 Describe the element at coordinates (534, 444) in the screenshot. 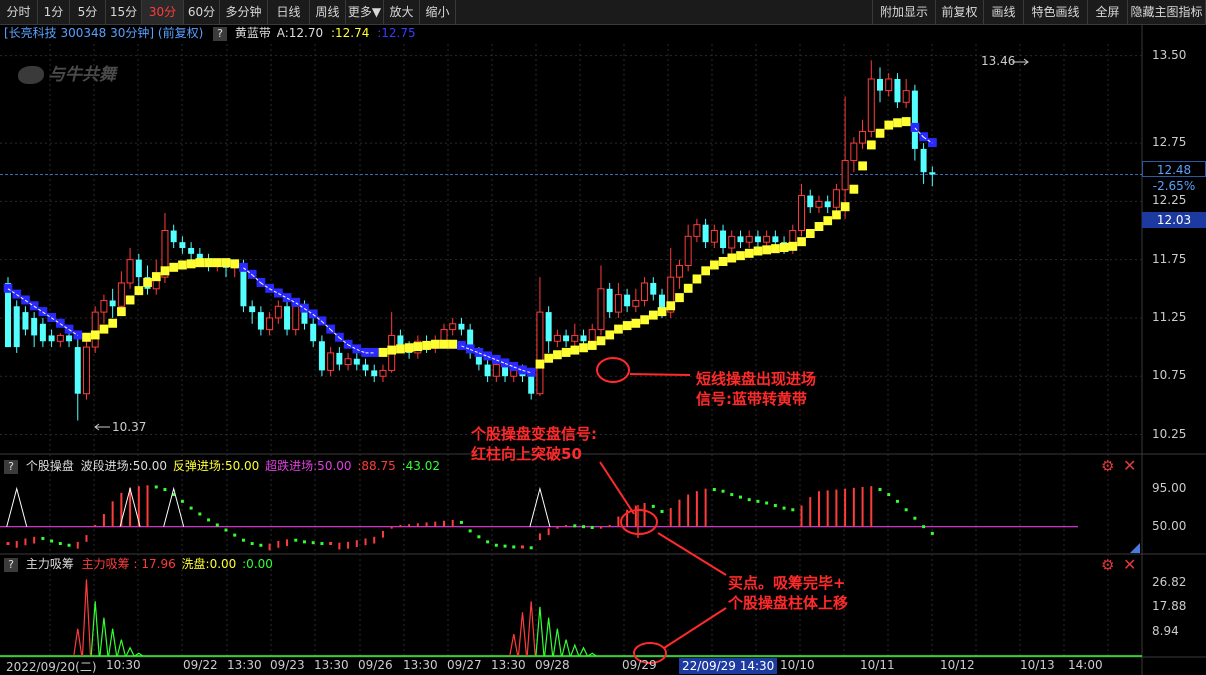

I see `annotation-change-signal: 个股操盘变盘信号: 红柱向上突破50` at that location.